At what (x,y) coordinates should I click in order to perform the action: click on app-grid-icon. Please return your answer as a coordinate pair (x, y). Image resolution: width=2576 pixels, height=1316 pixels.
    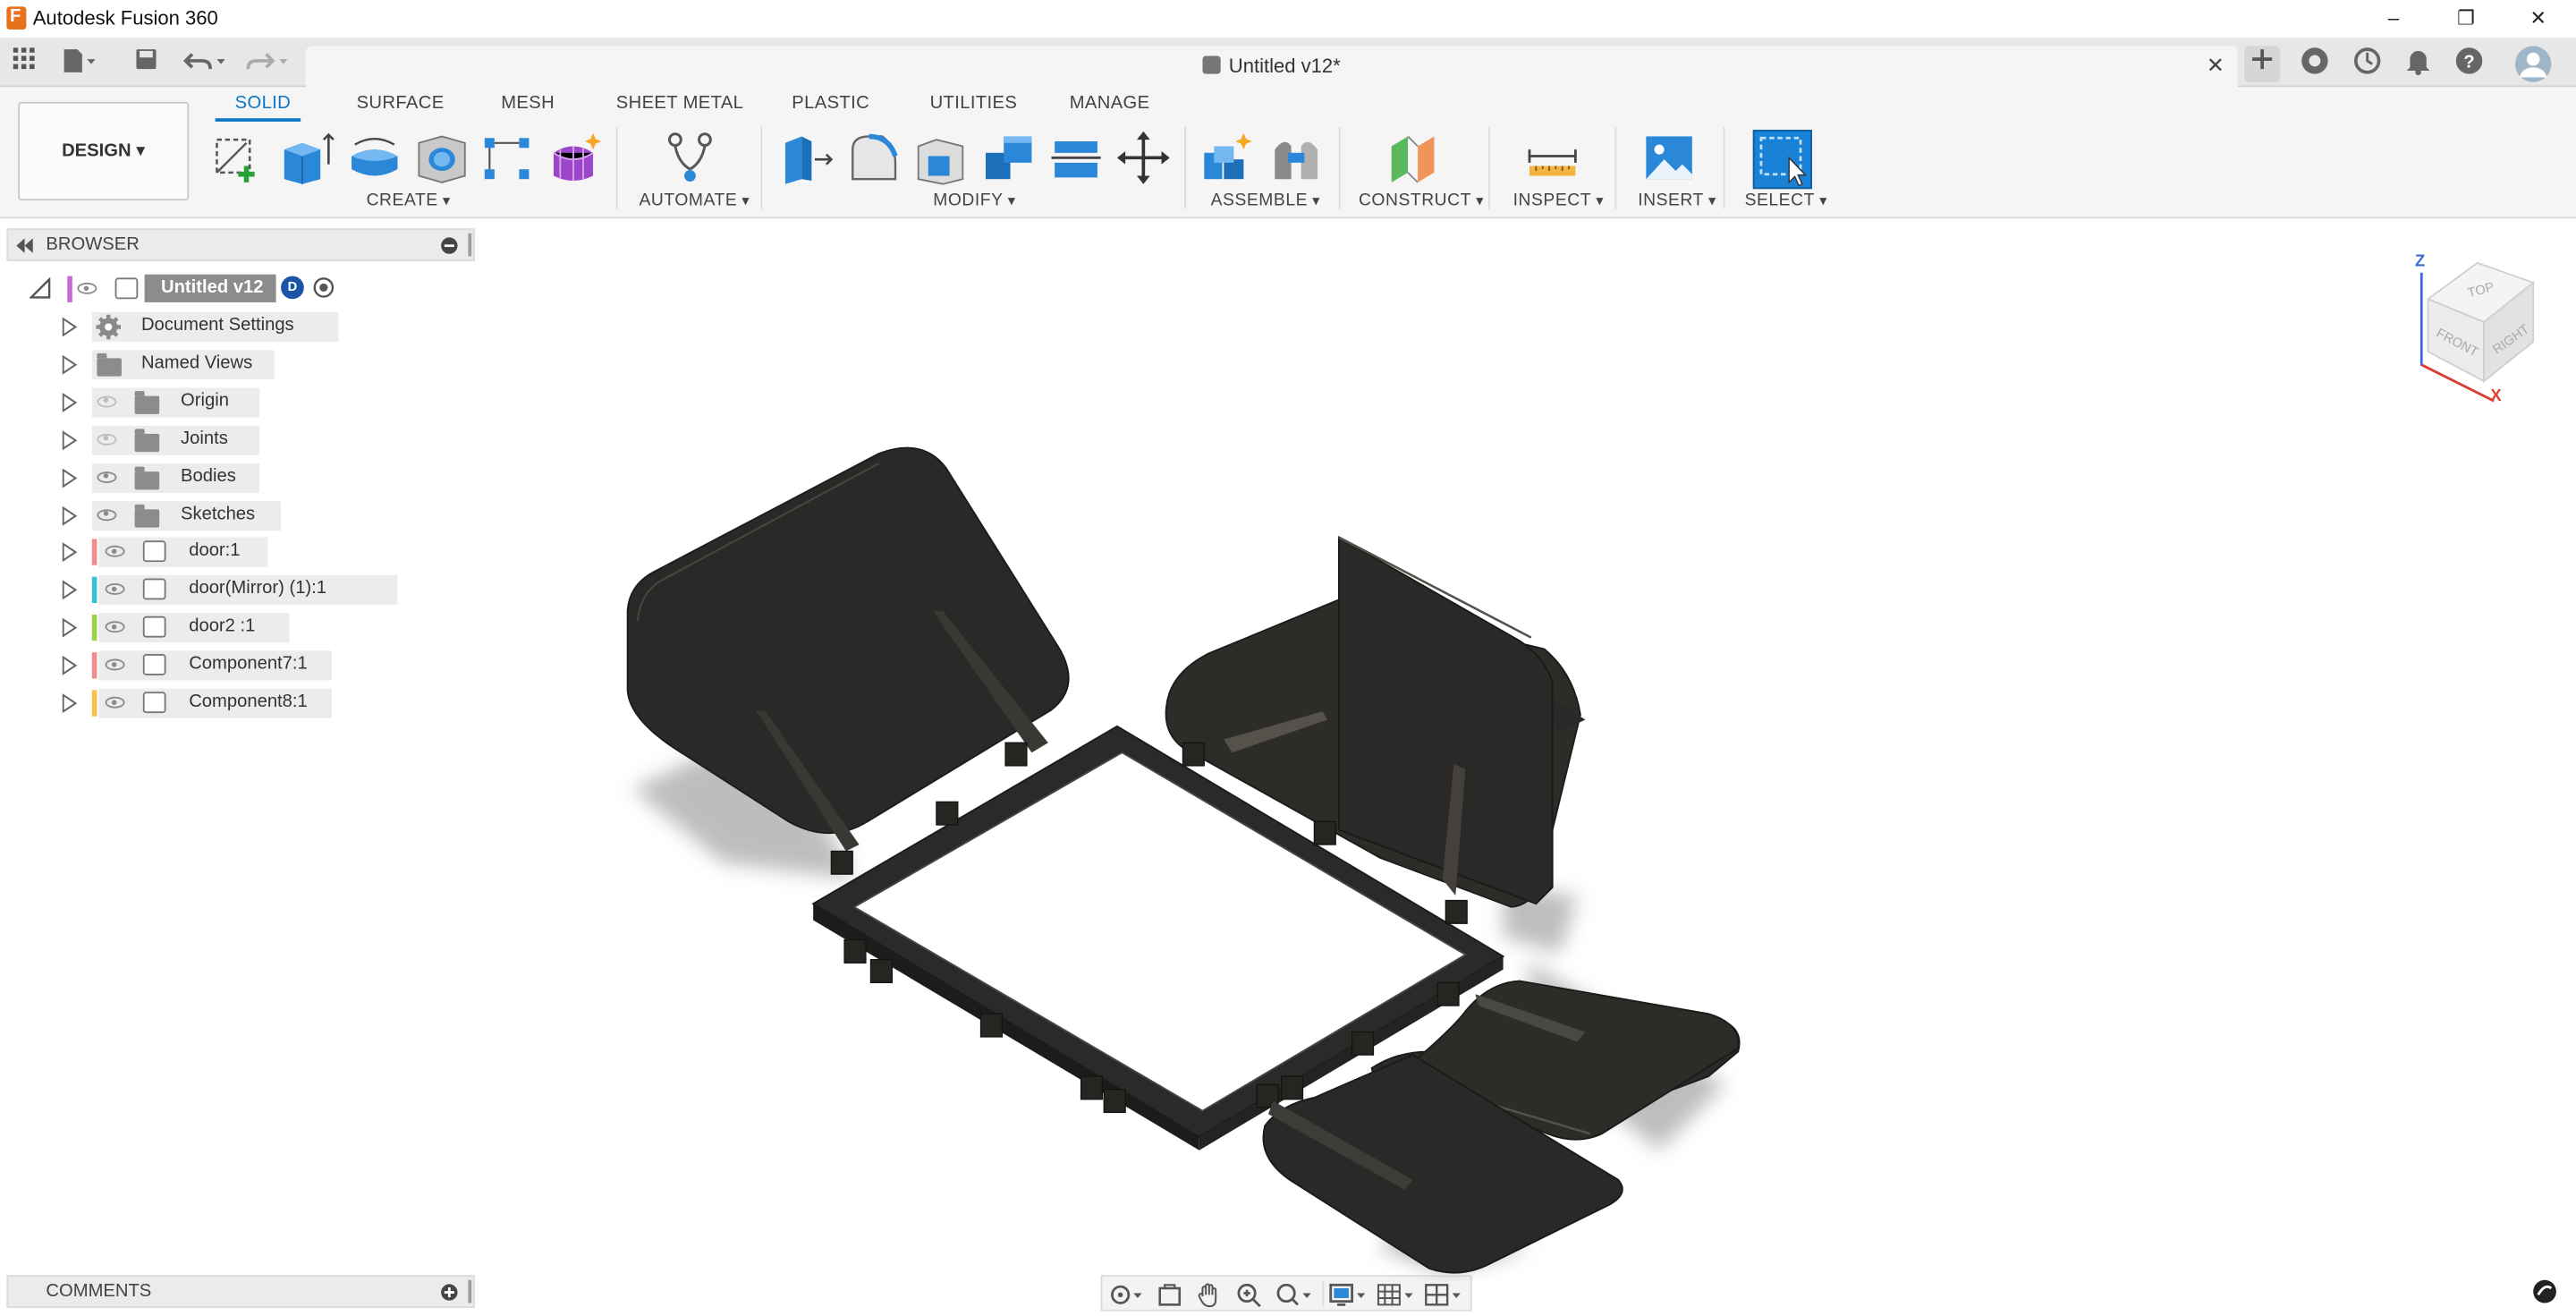
    Looking at the image, I should click on (24, 62).